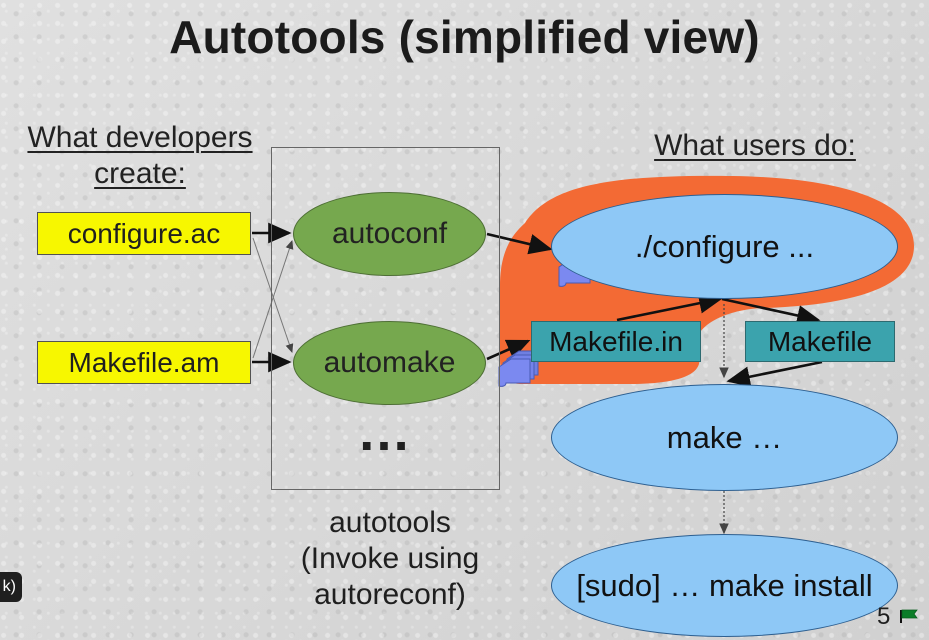 This screenshot has width=929, height=640. I want to click on autoconf-oval: autoconf, so click(389, 234).